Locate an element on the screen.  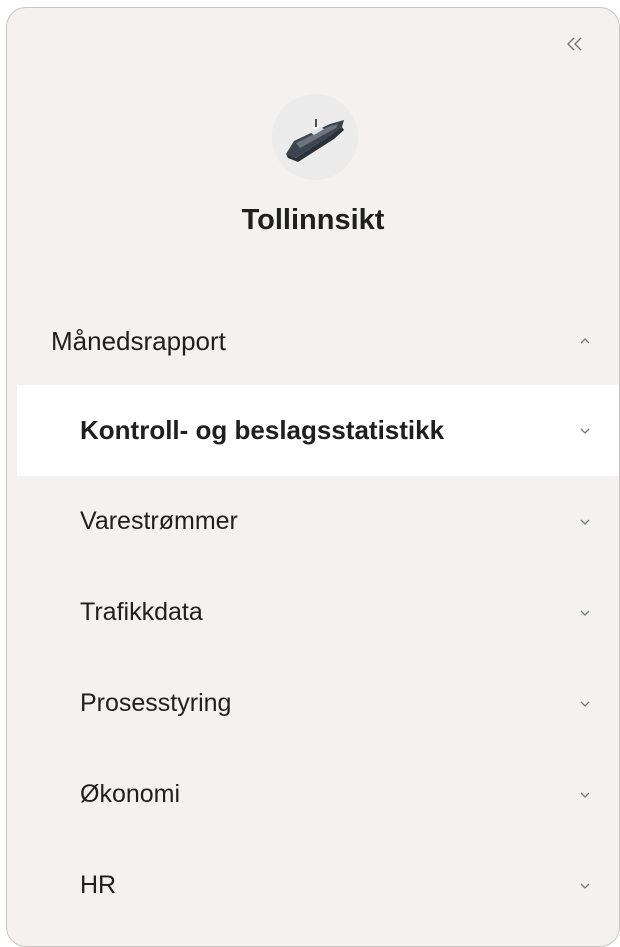
nav-section-maanedsrapport: Månedsrapport is located at coordinates (313, 341).